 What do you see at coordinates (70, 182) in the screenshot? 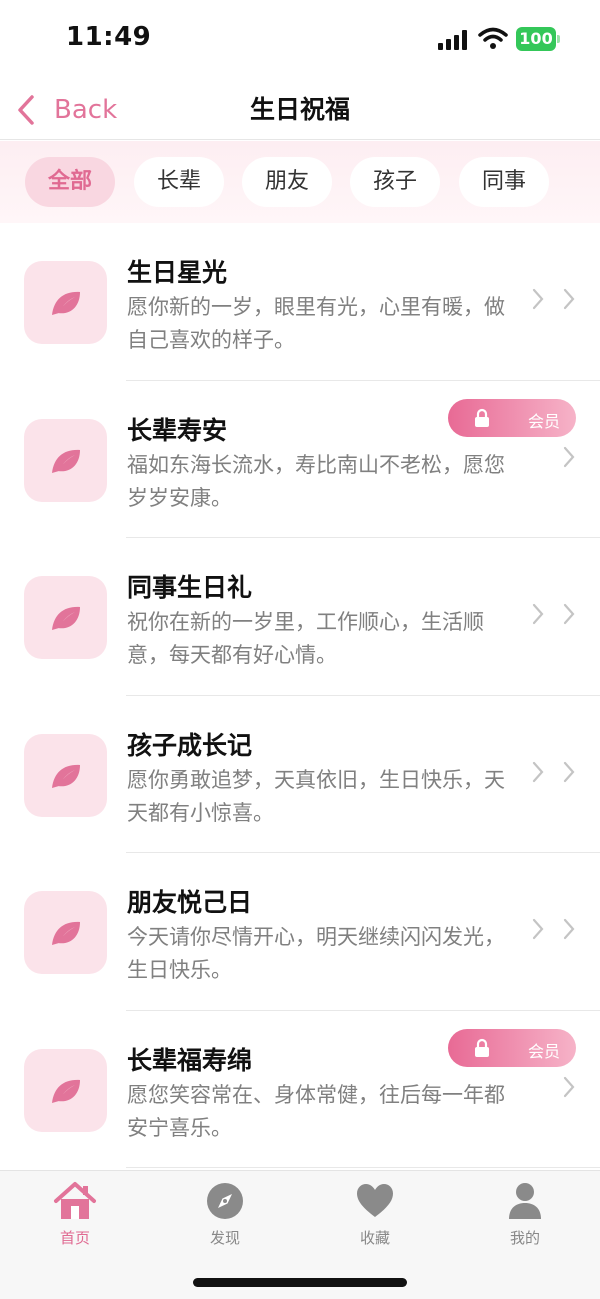
I see `filter-chip-all: 全部` at bounding box center [70, 182].